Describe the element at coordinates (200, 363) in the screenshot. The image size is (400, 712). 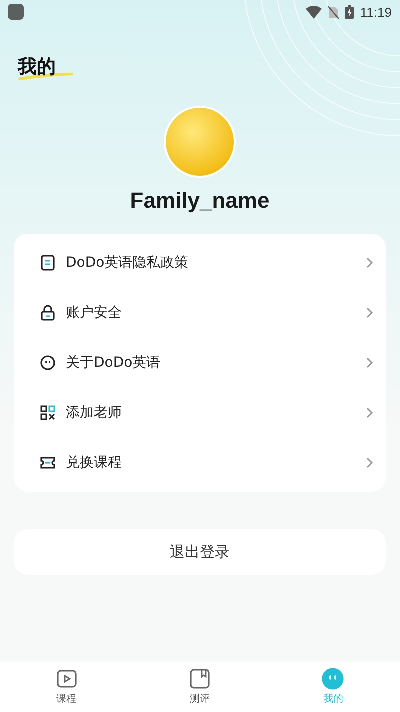
I see `menu-item: 关于DoDo英语` at that location.